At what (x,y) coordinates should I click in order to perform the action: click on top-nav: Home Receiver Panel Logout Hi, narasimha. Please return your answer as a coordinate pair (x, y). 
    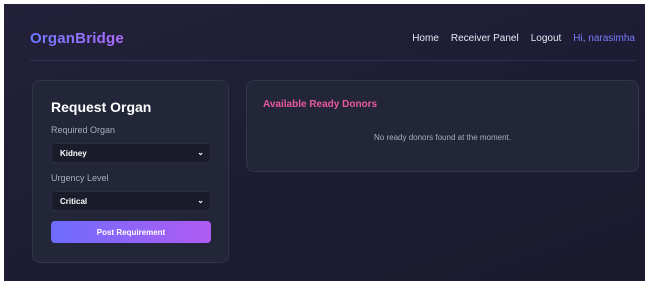
    Looking at the image, I should click on (523, 38).